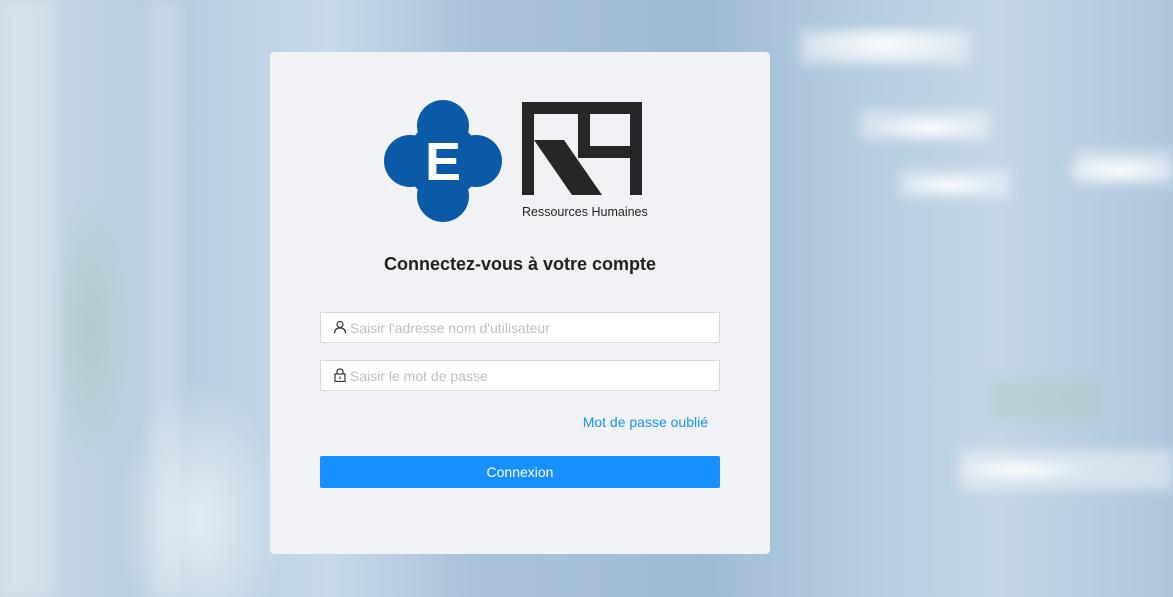 The height and width of the screenshot is (597, 1173). I want to click on password-input, so click(530, 375).